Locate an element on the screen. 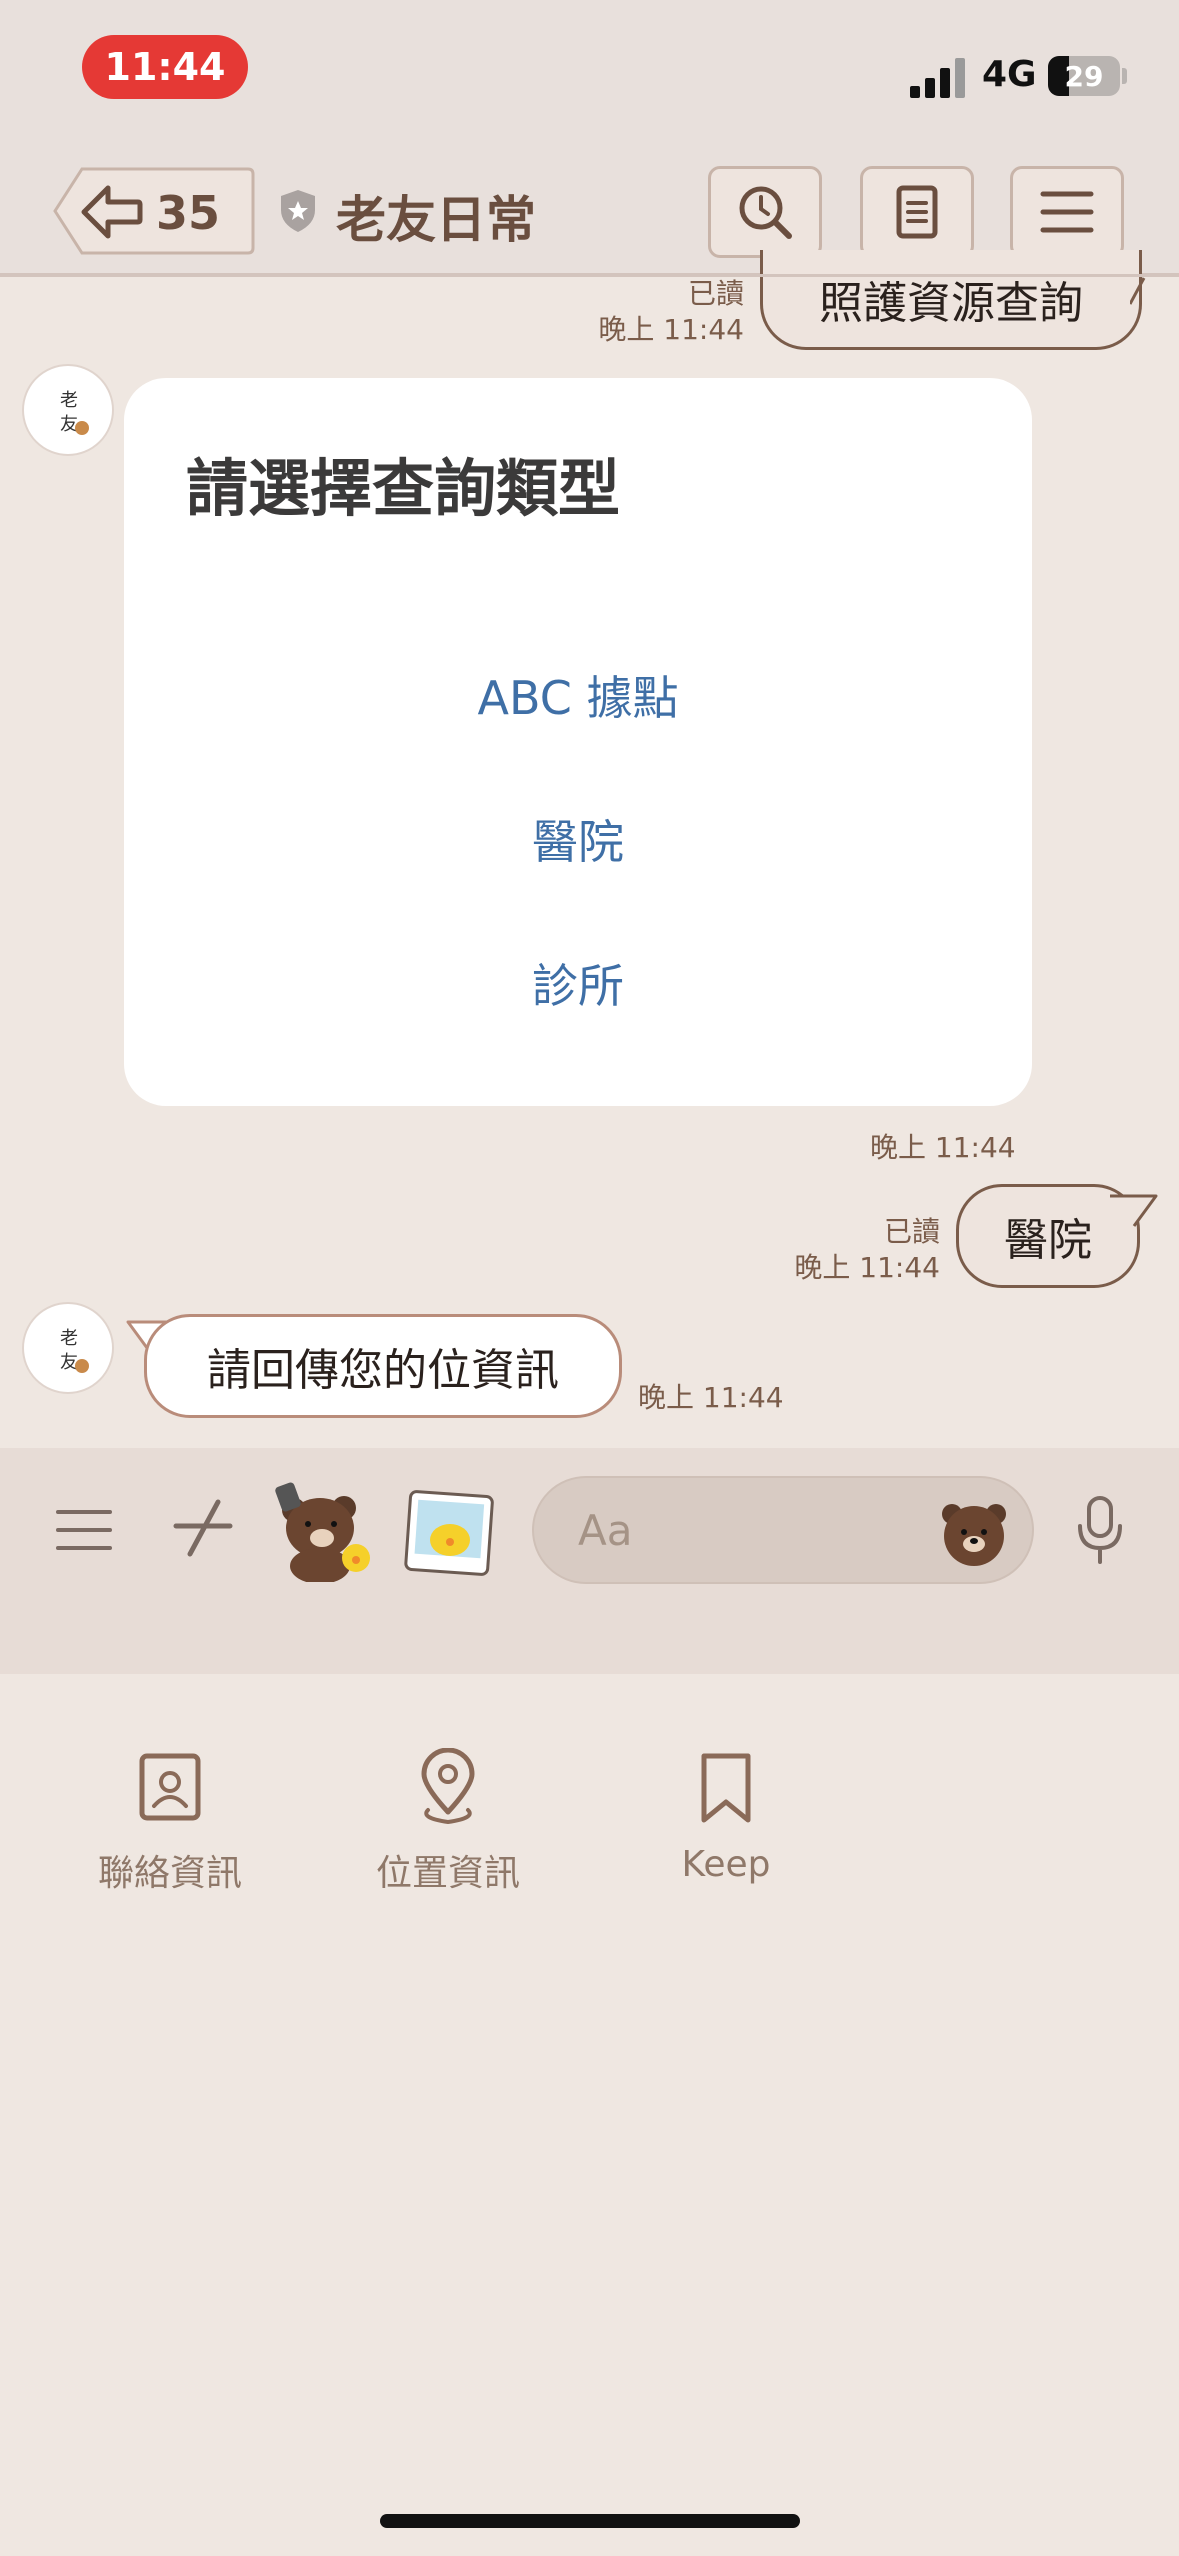 This screenshot has height=2556, width=1179. search-clock-icon is located at coordinates (765, 212).